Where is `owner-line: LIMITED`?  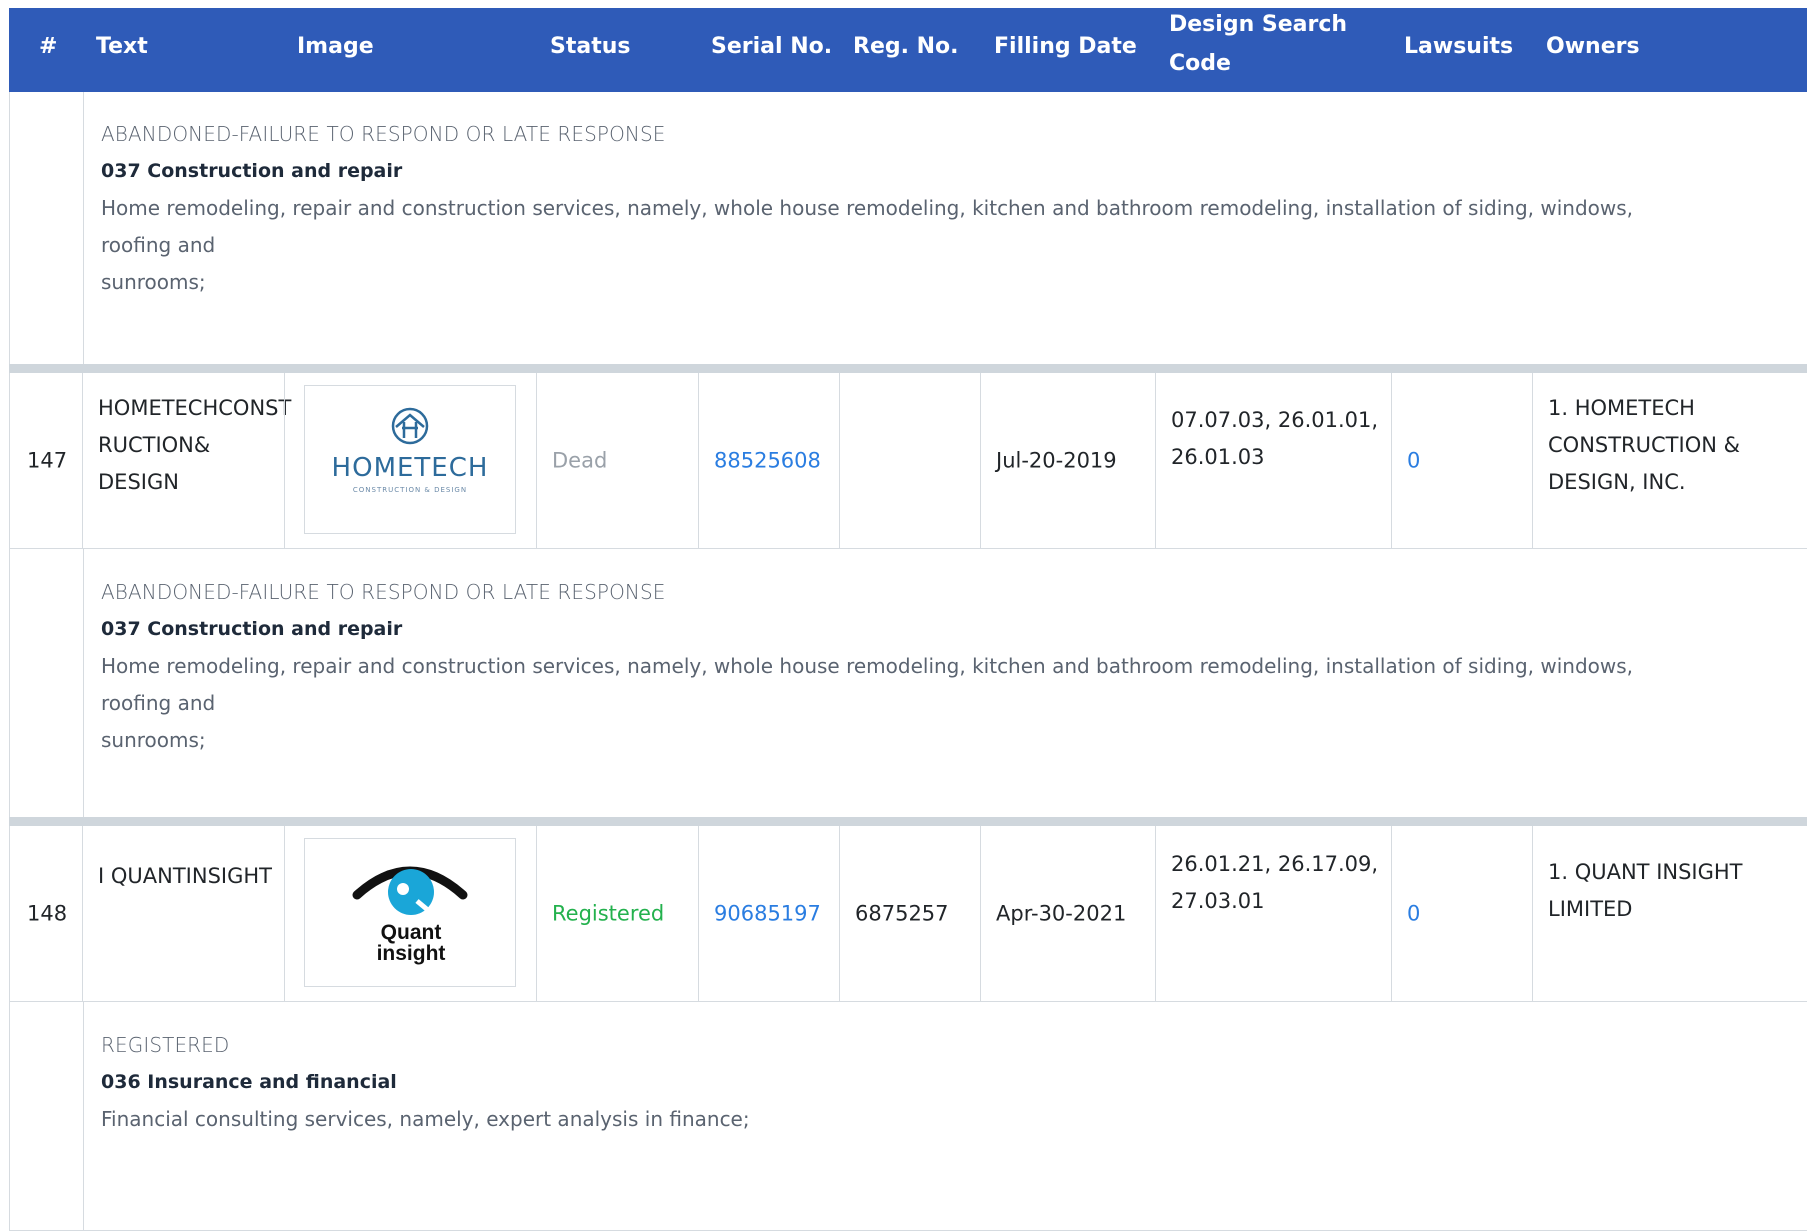
owner-line: LIMITED is located at coordinates (1590, 909).